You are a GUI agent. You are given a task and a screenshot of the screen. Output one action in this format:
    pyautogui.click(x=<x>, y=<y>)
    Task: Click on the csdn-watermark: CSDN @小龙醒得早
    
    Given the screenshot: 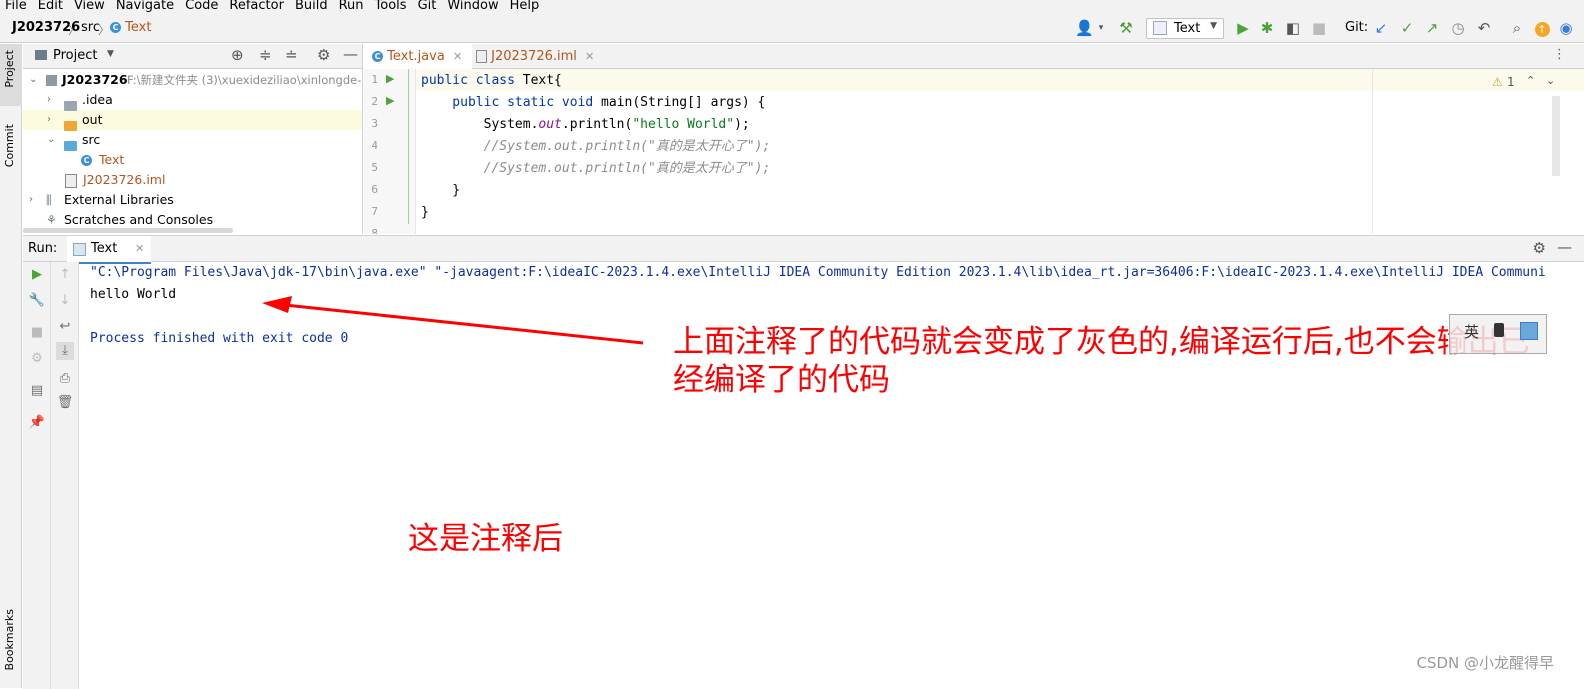 What is the action you would take?
    pyautogui.click(x=1485, y=663)
    